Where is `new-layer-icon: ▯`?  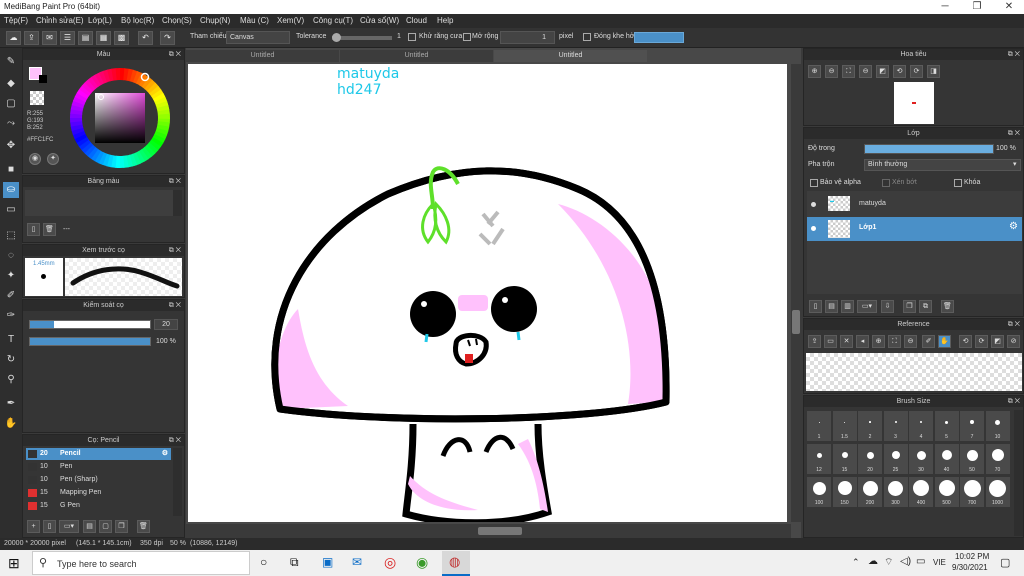 new-layer-icon: ▯ is located at coordinates (815, 306).